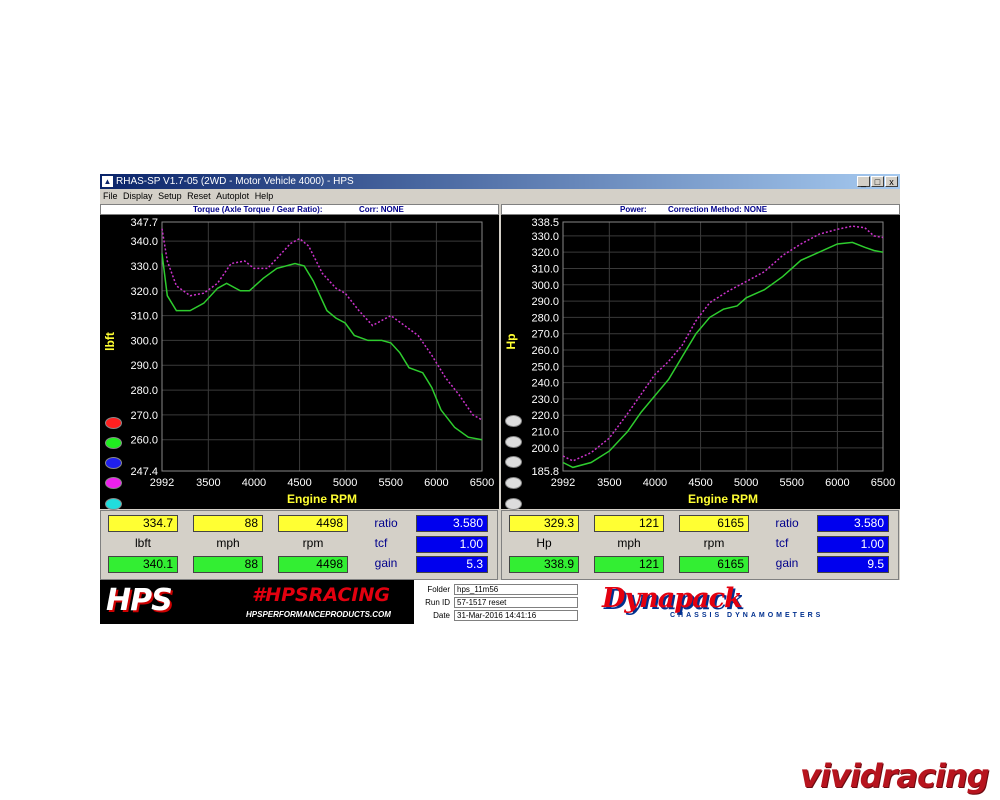 This screenshot has height=800, width=1000. Describe the element at coordinates (545, 302) in the screenshot. I see `power-y-tick-label: 290.0` at that location.